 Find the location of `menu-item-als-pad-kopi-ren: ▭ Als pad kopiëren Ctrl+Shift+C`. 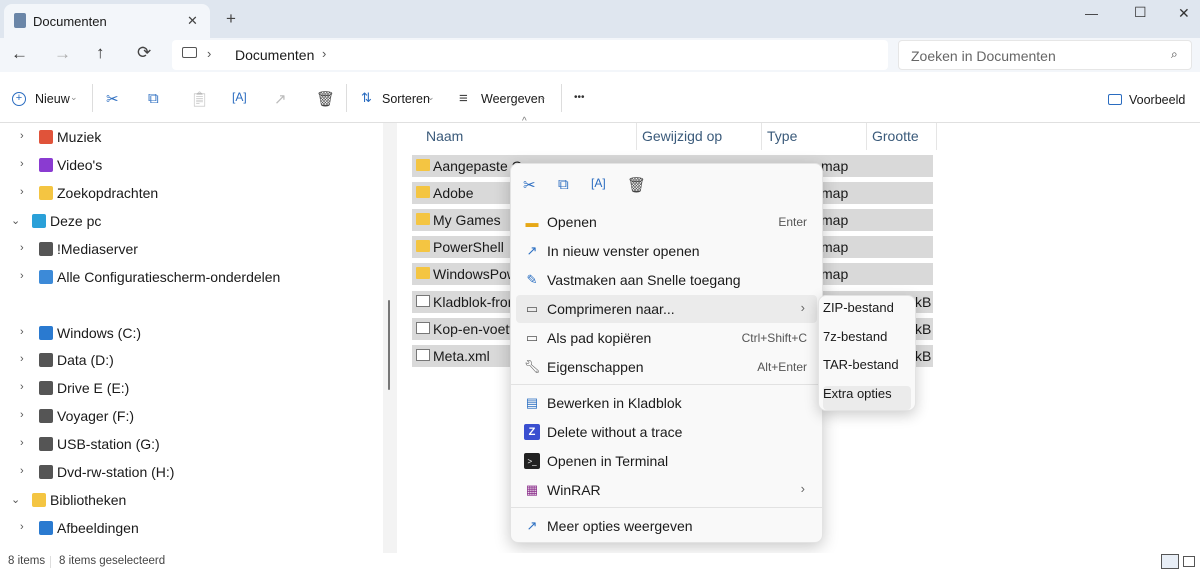

menu-item-als-pad-kopi-ren: ▭ Als pad kopiëren Ctrl+Shift+C is located at coordinates (666, 338).